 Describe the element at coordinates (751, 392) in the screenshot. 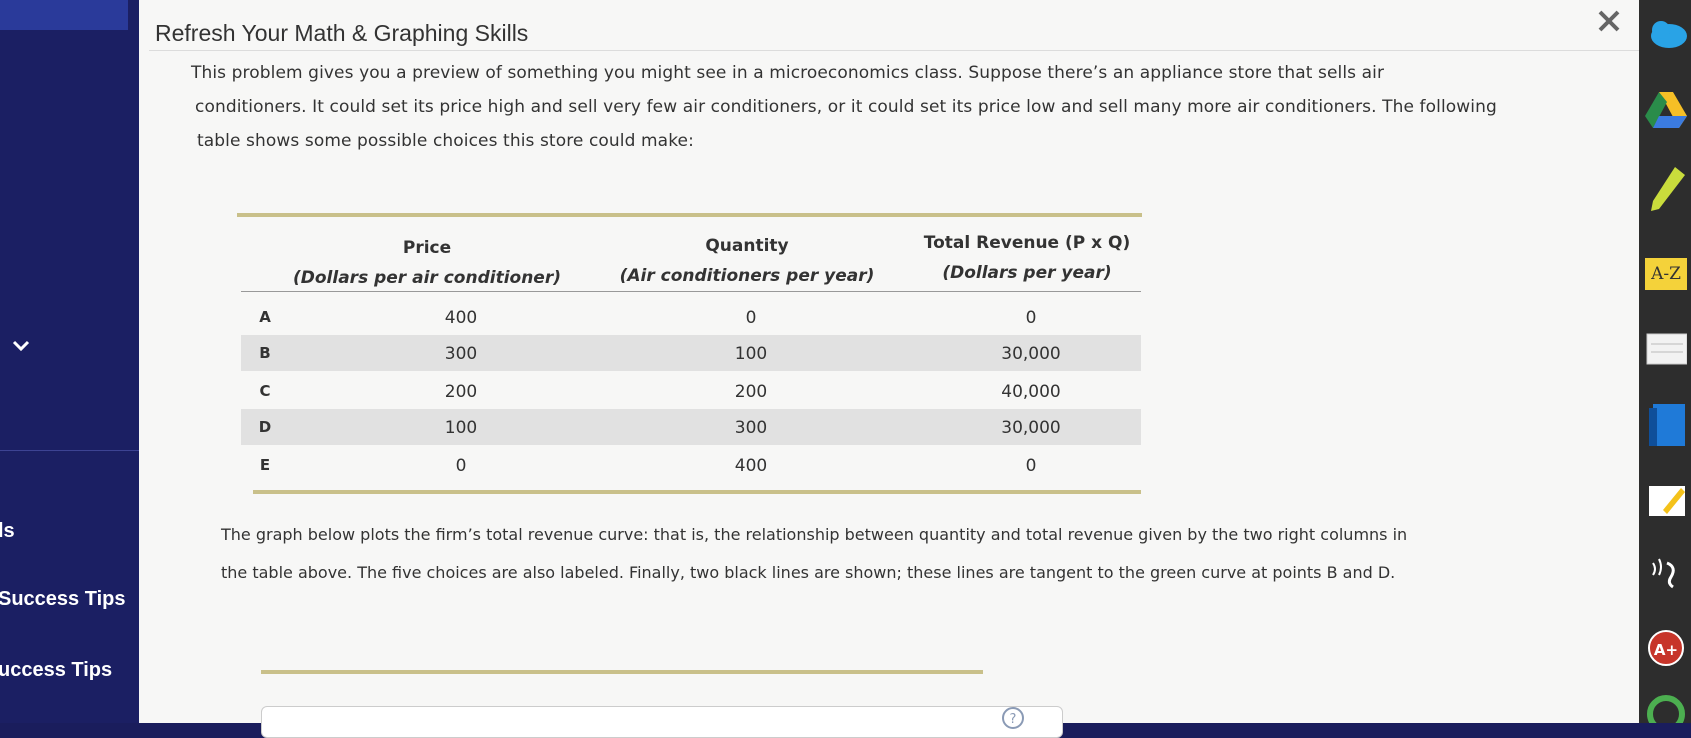

I see `quantity-cell: 200` at that location.